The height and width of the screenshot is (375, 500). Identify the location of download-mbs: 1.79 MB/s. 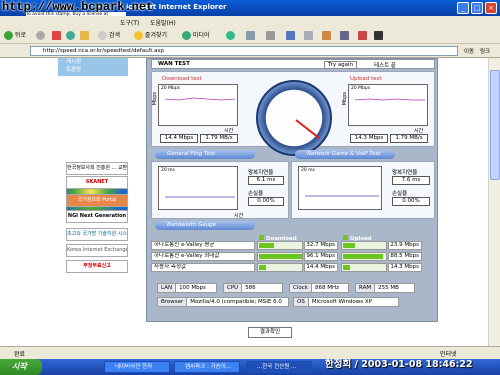
(219, 138).